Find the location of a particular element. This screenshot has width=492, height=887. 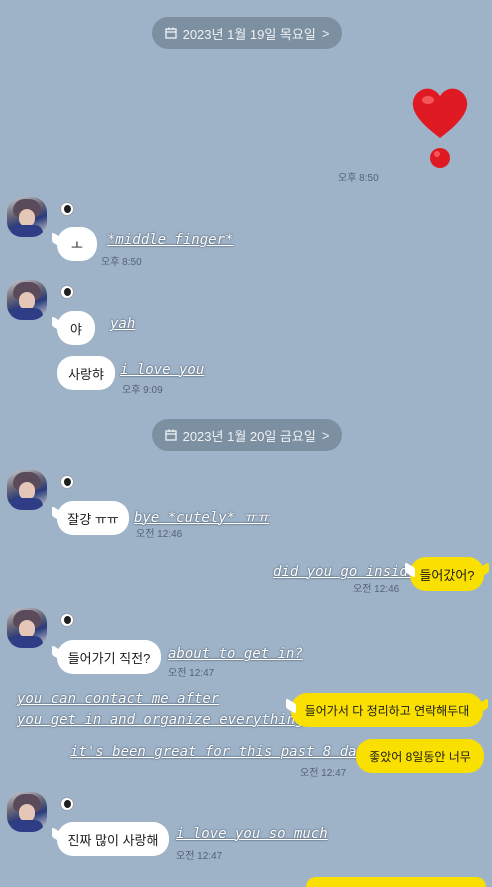

message-bubble: 잘걍 ㅠㅠ is located at coordinates (93, 518).